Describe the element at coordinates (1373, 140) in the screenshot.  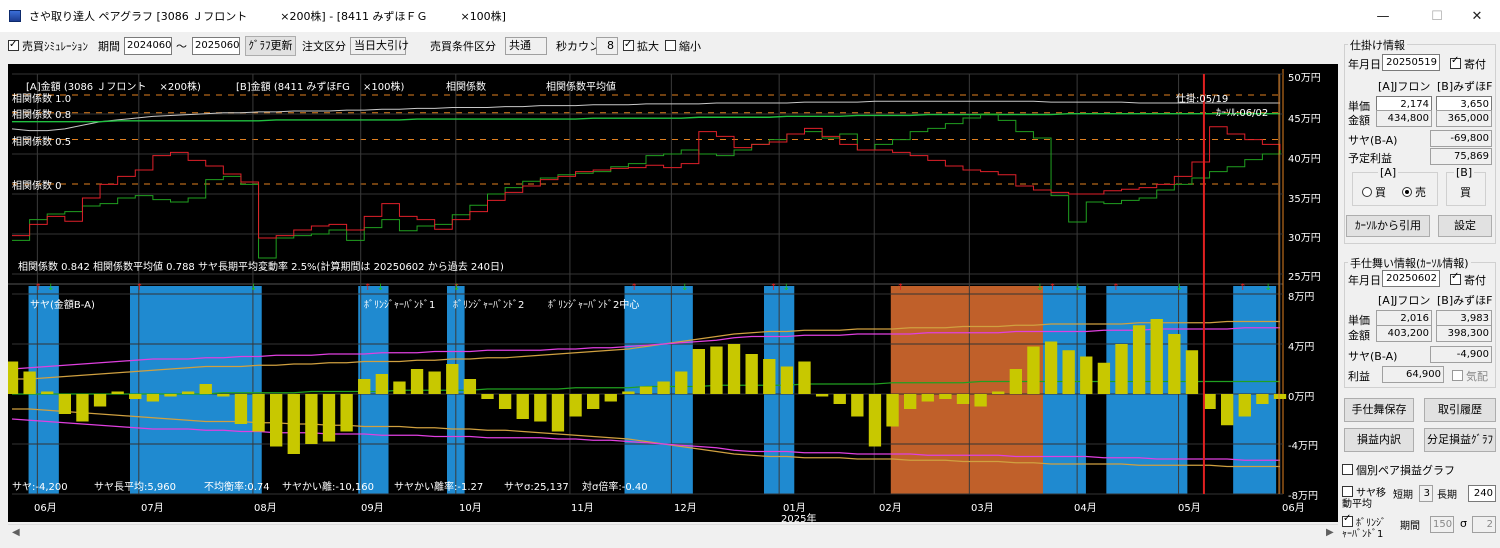
I see `entry-spread-label: サヤ(B-A)` at that location.